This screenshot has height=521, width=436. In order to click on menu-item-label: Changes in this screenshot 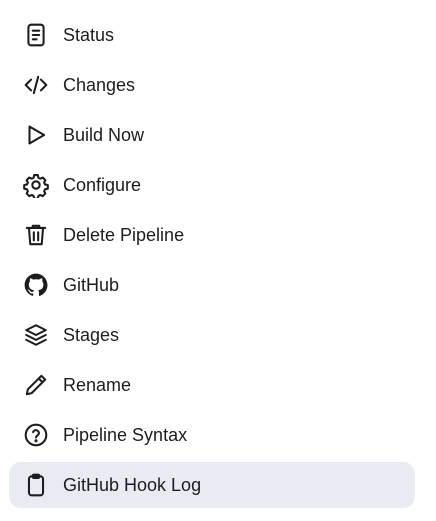, I will do `click(99, 85)`.